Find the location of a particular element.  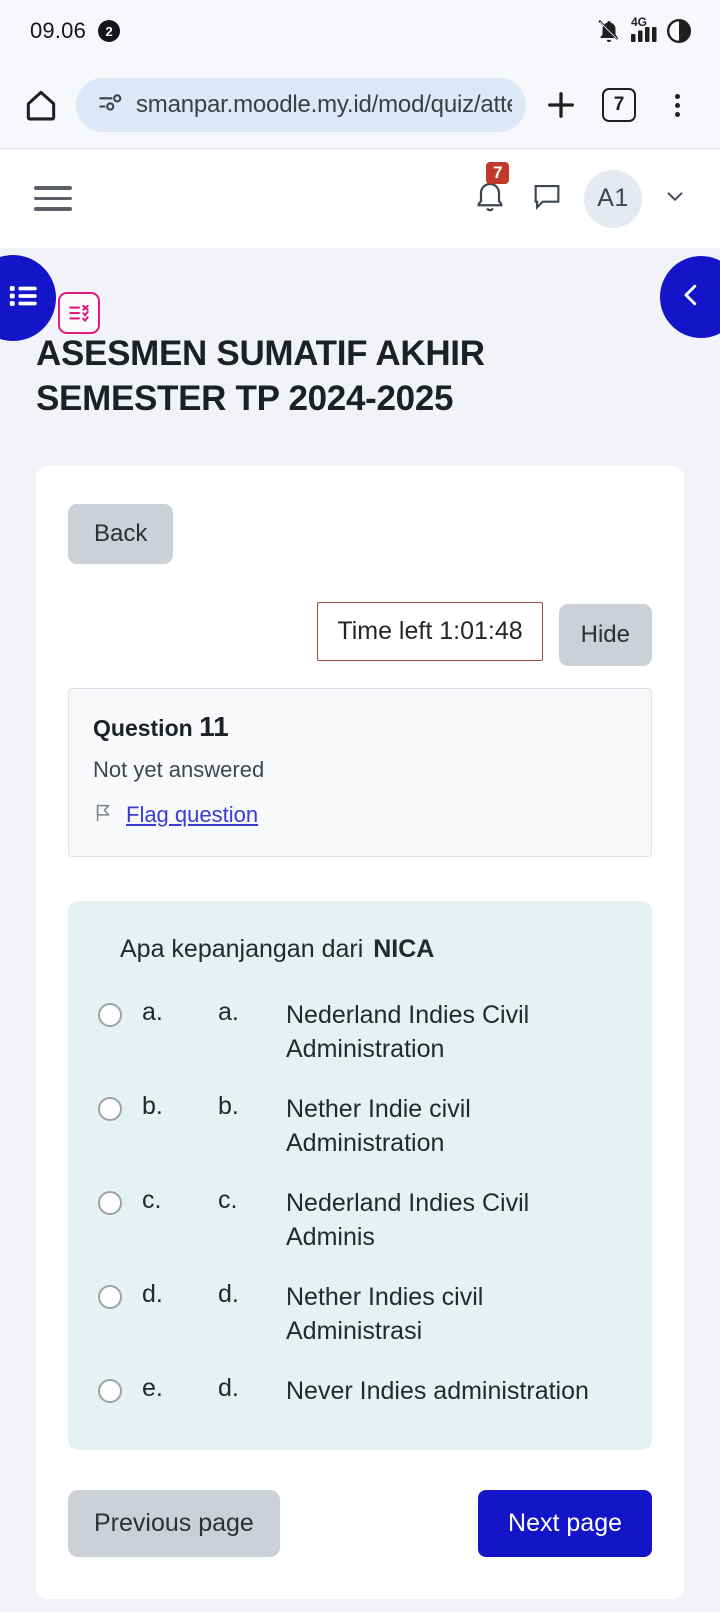

site-navbar: 7 A1 is located at coordinates (360, 198).